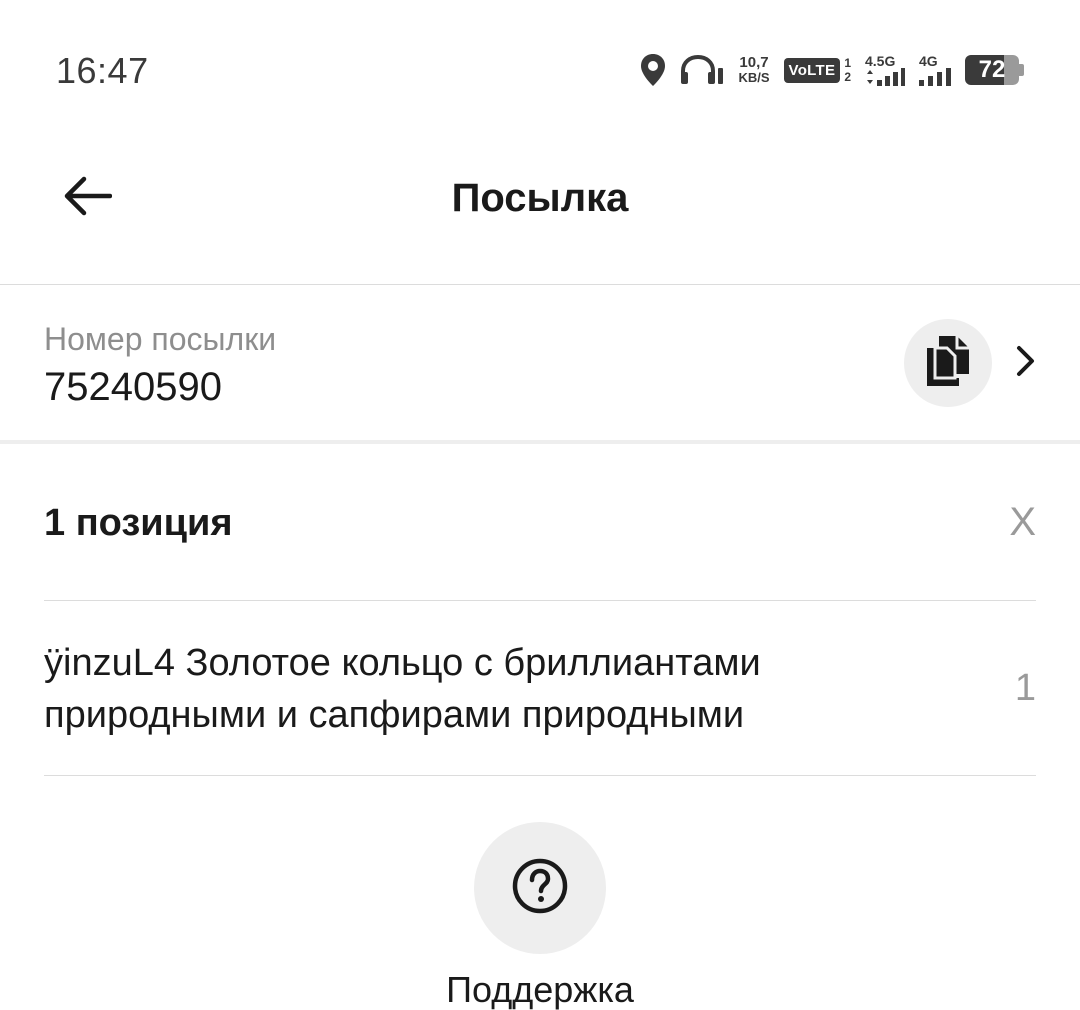 The width and height of the screenshot is (1080, 1010). I want to click on sim-2: 2, so click(847, 77).